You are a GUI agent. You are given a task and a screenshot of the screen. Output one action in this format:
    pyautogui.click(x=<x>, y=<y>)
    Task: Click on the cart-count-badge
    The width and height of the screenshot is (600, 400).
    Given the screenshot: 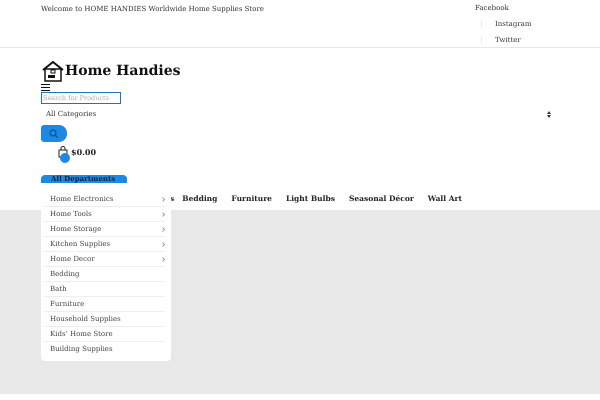 What is the action you would take?
    pyautogui.click(x=65, y=158)
    